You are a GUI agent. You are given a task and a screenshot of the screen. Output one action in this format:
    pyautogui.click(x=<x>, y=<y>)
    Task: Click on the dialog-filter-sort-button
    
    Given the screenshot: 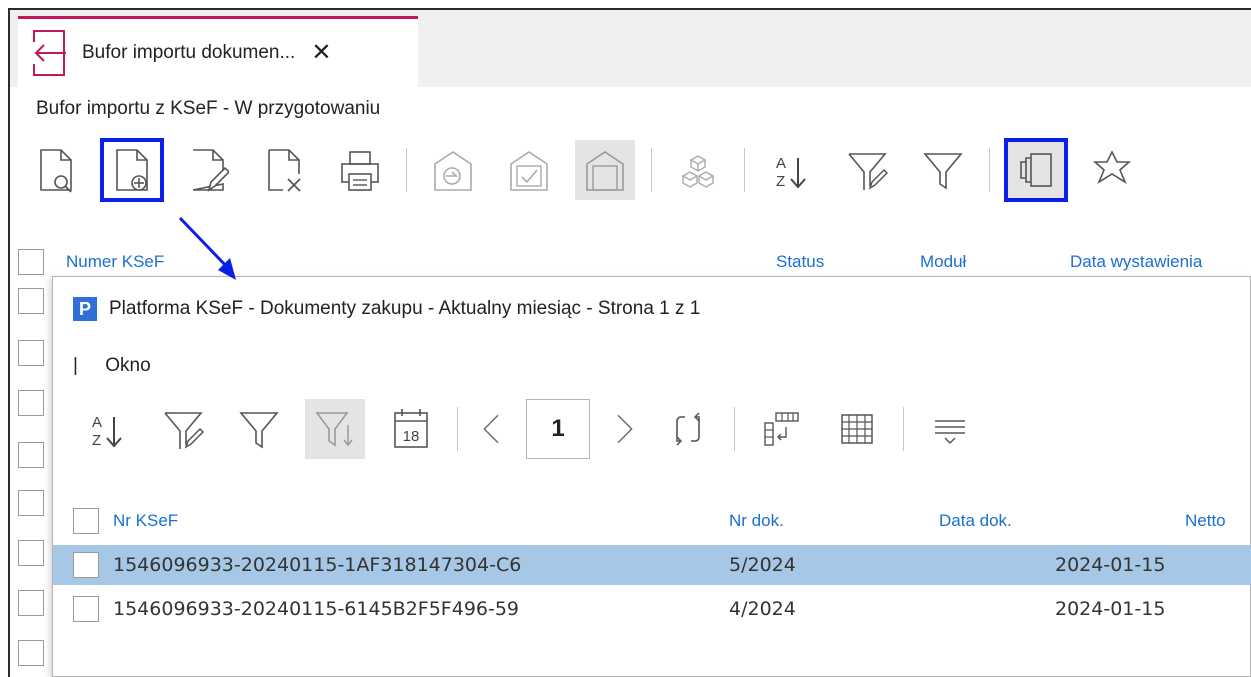 What is the action you would take?
    pyautogui.click(x=335, y=429)
    